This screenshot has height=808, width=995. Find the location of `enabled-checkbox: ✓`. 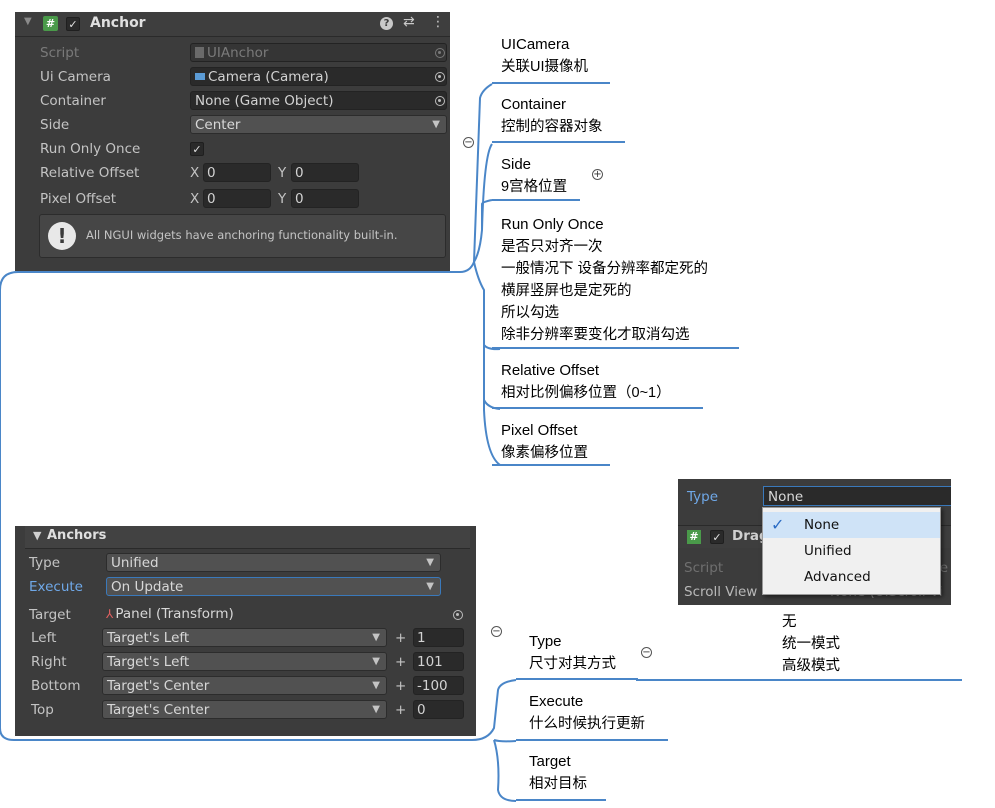

enabled-checkbox: ✓ is located at coordinates (73, 24).